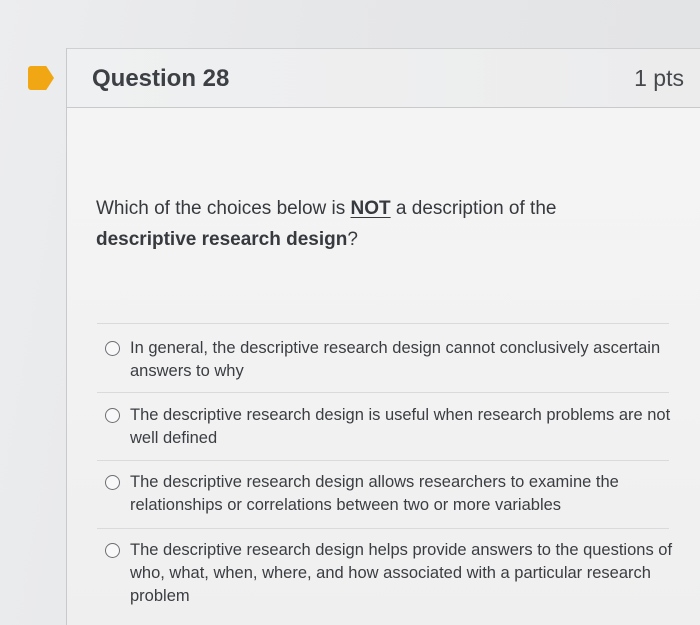 The image size is (700, 625). What do you see at coordinates (223, 208) in the screenshot?
I see `prompt-text-start: Which of the choices below is` at bounding box center [223, 208].